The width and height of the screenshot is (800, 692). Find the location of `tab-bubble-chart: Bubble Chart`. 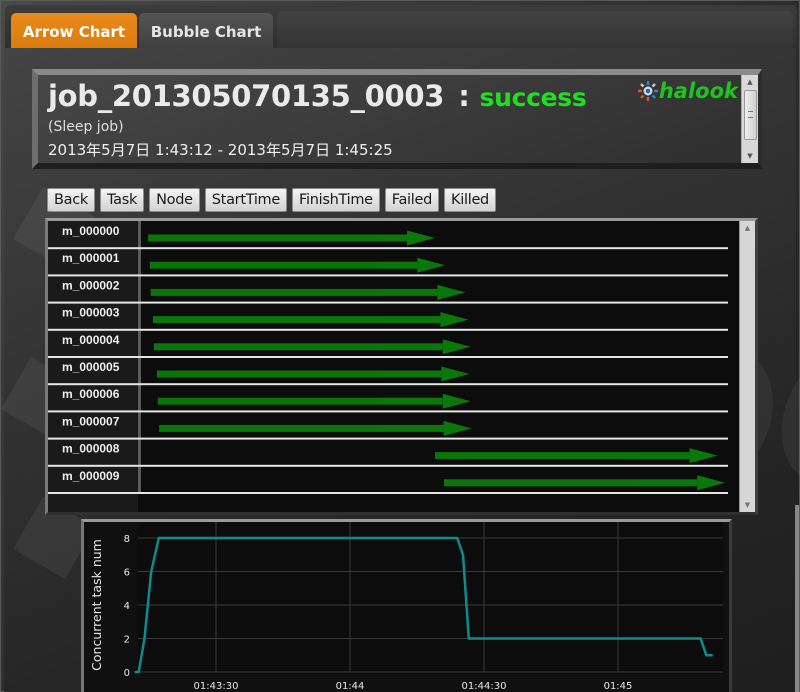

tab-bubble-chart: Bubble Chart is located at coordinates (206, 32).